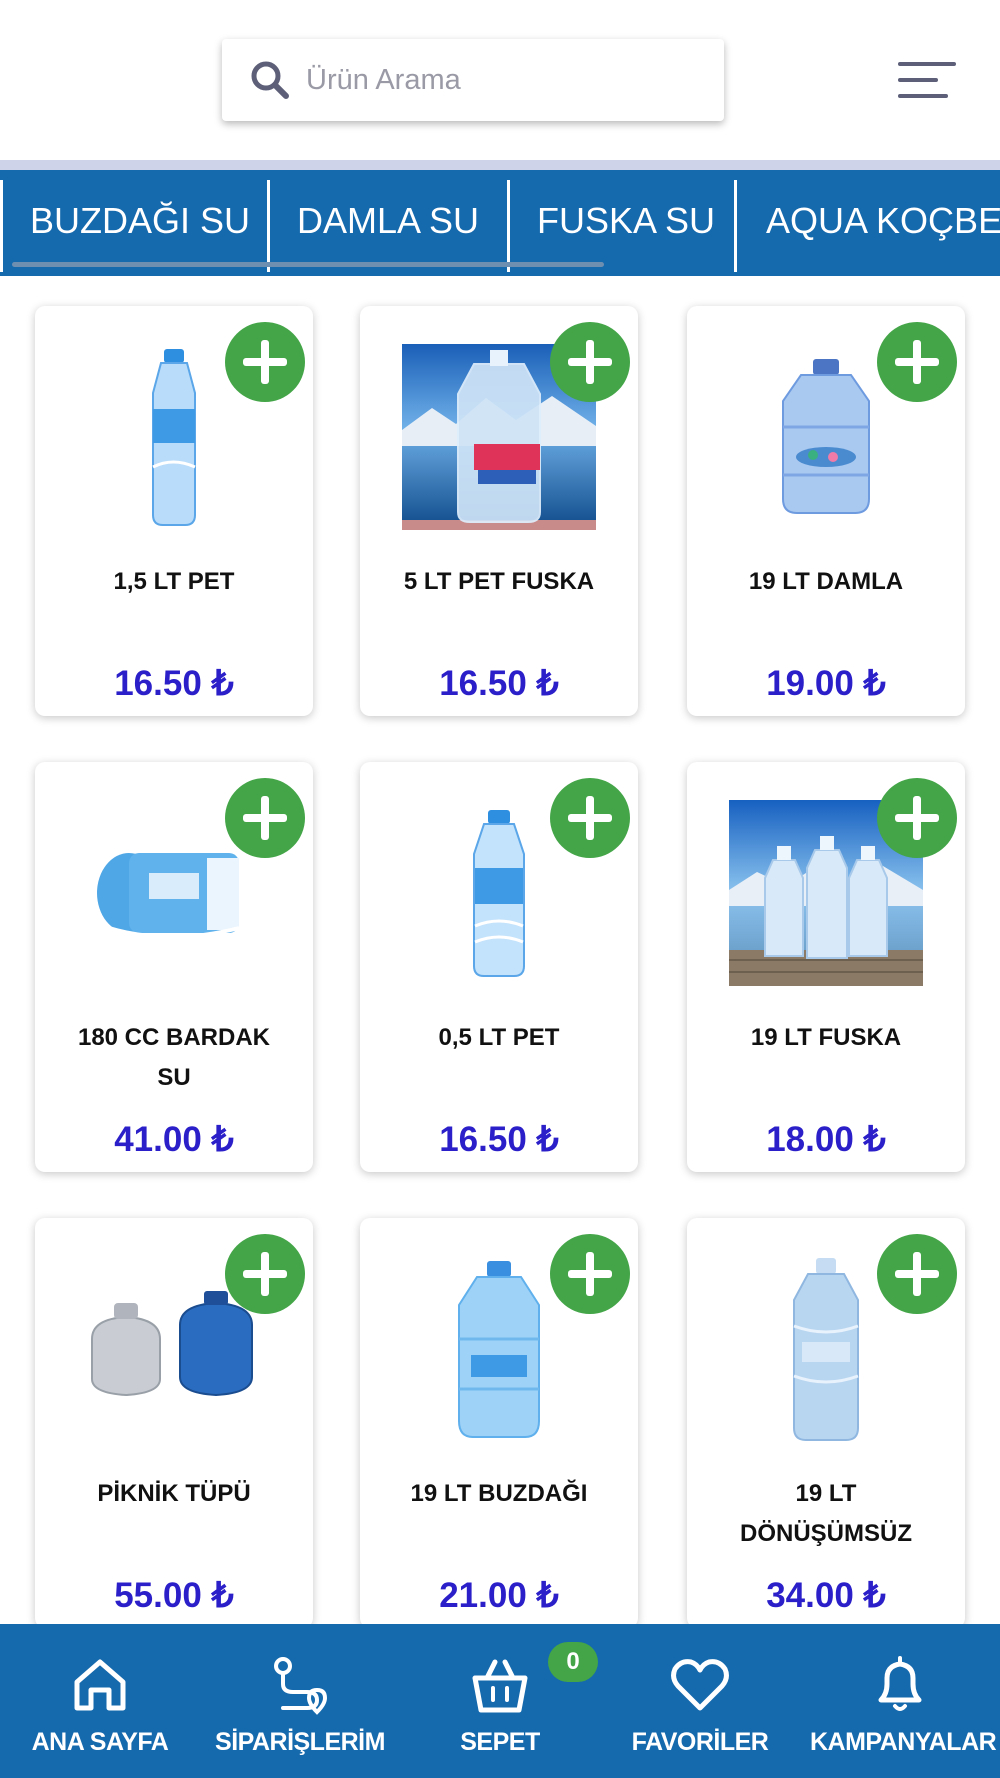 Image resolution: width=1000 pixels, height=1778 pixels. I want to click on category-tab-aqua-kocbey: AQUA KOÇBEY, so click(883, 223).